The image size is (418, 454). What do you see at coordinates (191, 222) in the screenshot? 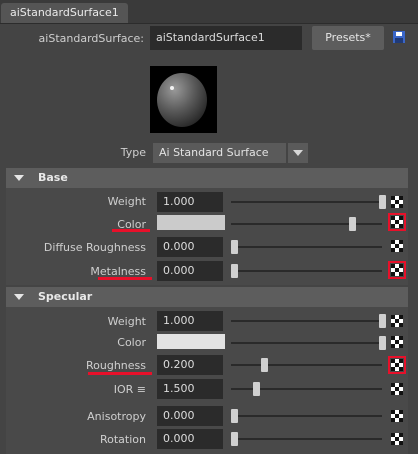
I see `base-color-swatch` at bounding box center [191, 222].